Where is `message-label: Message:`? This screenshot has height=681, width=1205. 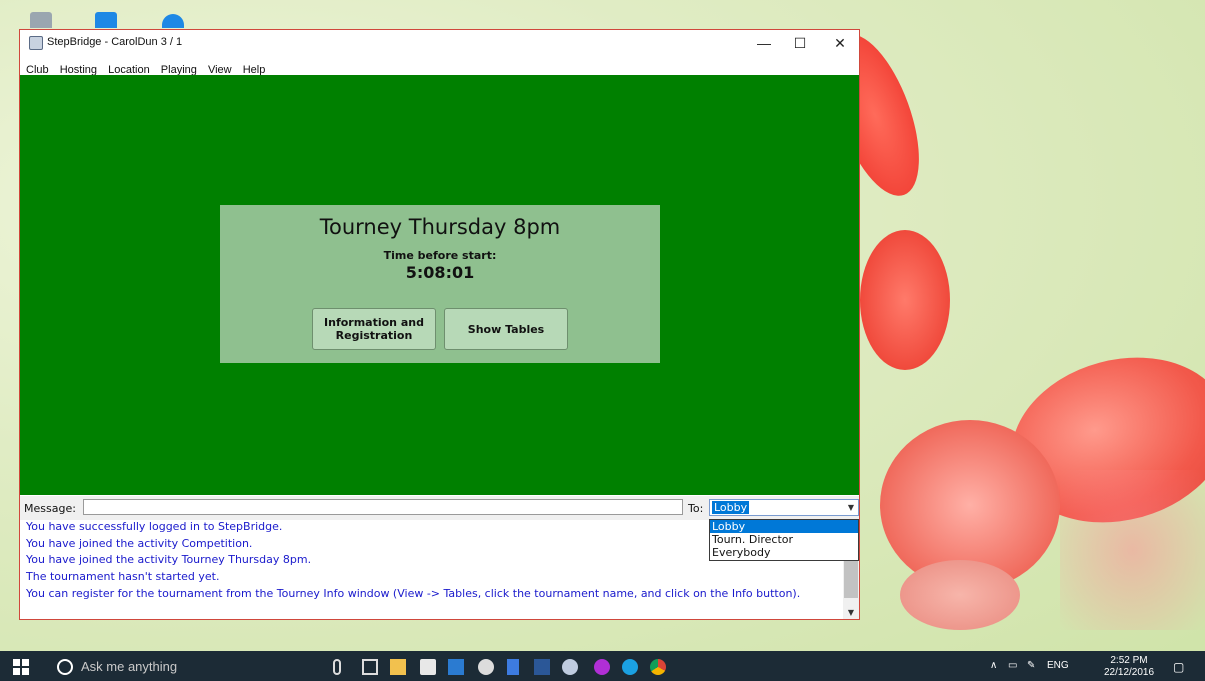
message-label: Message: is located at coordinates (50, 508).